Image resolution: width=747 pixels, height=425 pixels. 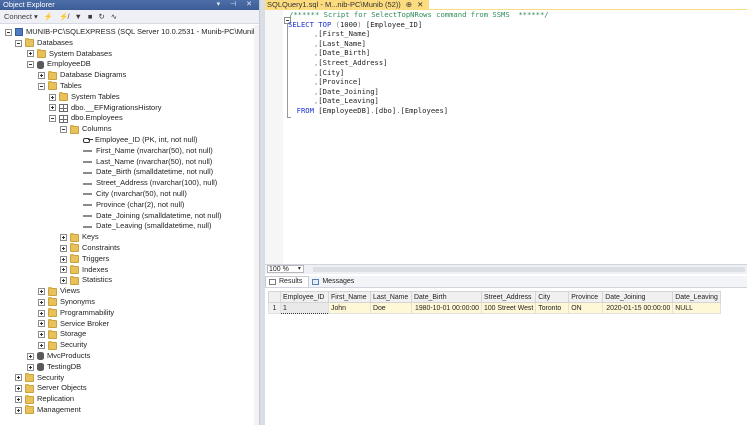 What do you see at coordinates (44, 43) in the screenshot?
I see `tree-node: Databases` at bounding box center [44, 43].